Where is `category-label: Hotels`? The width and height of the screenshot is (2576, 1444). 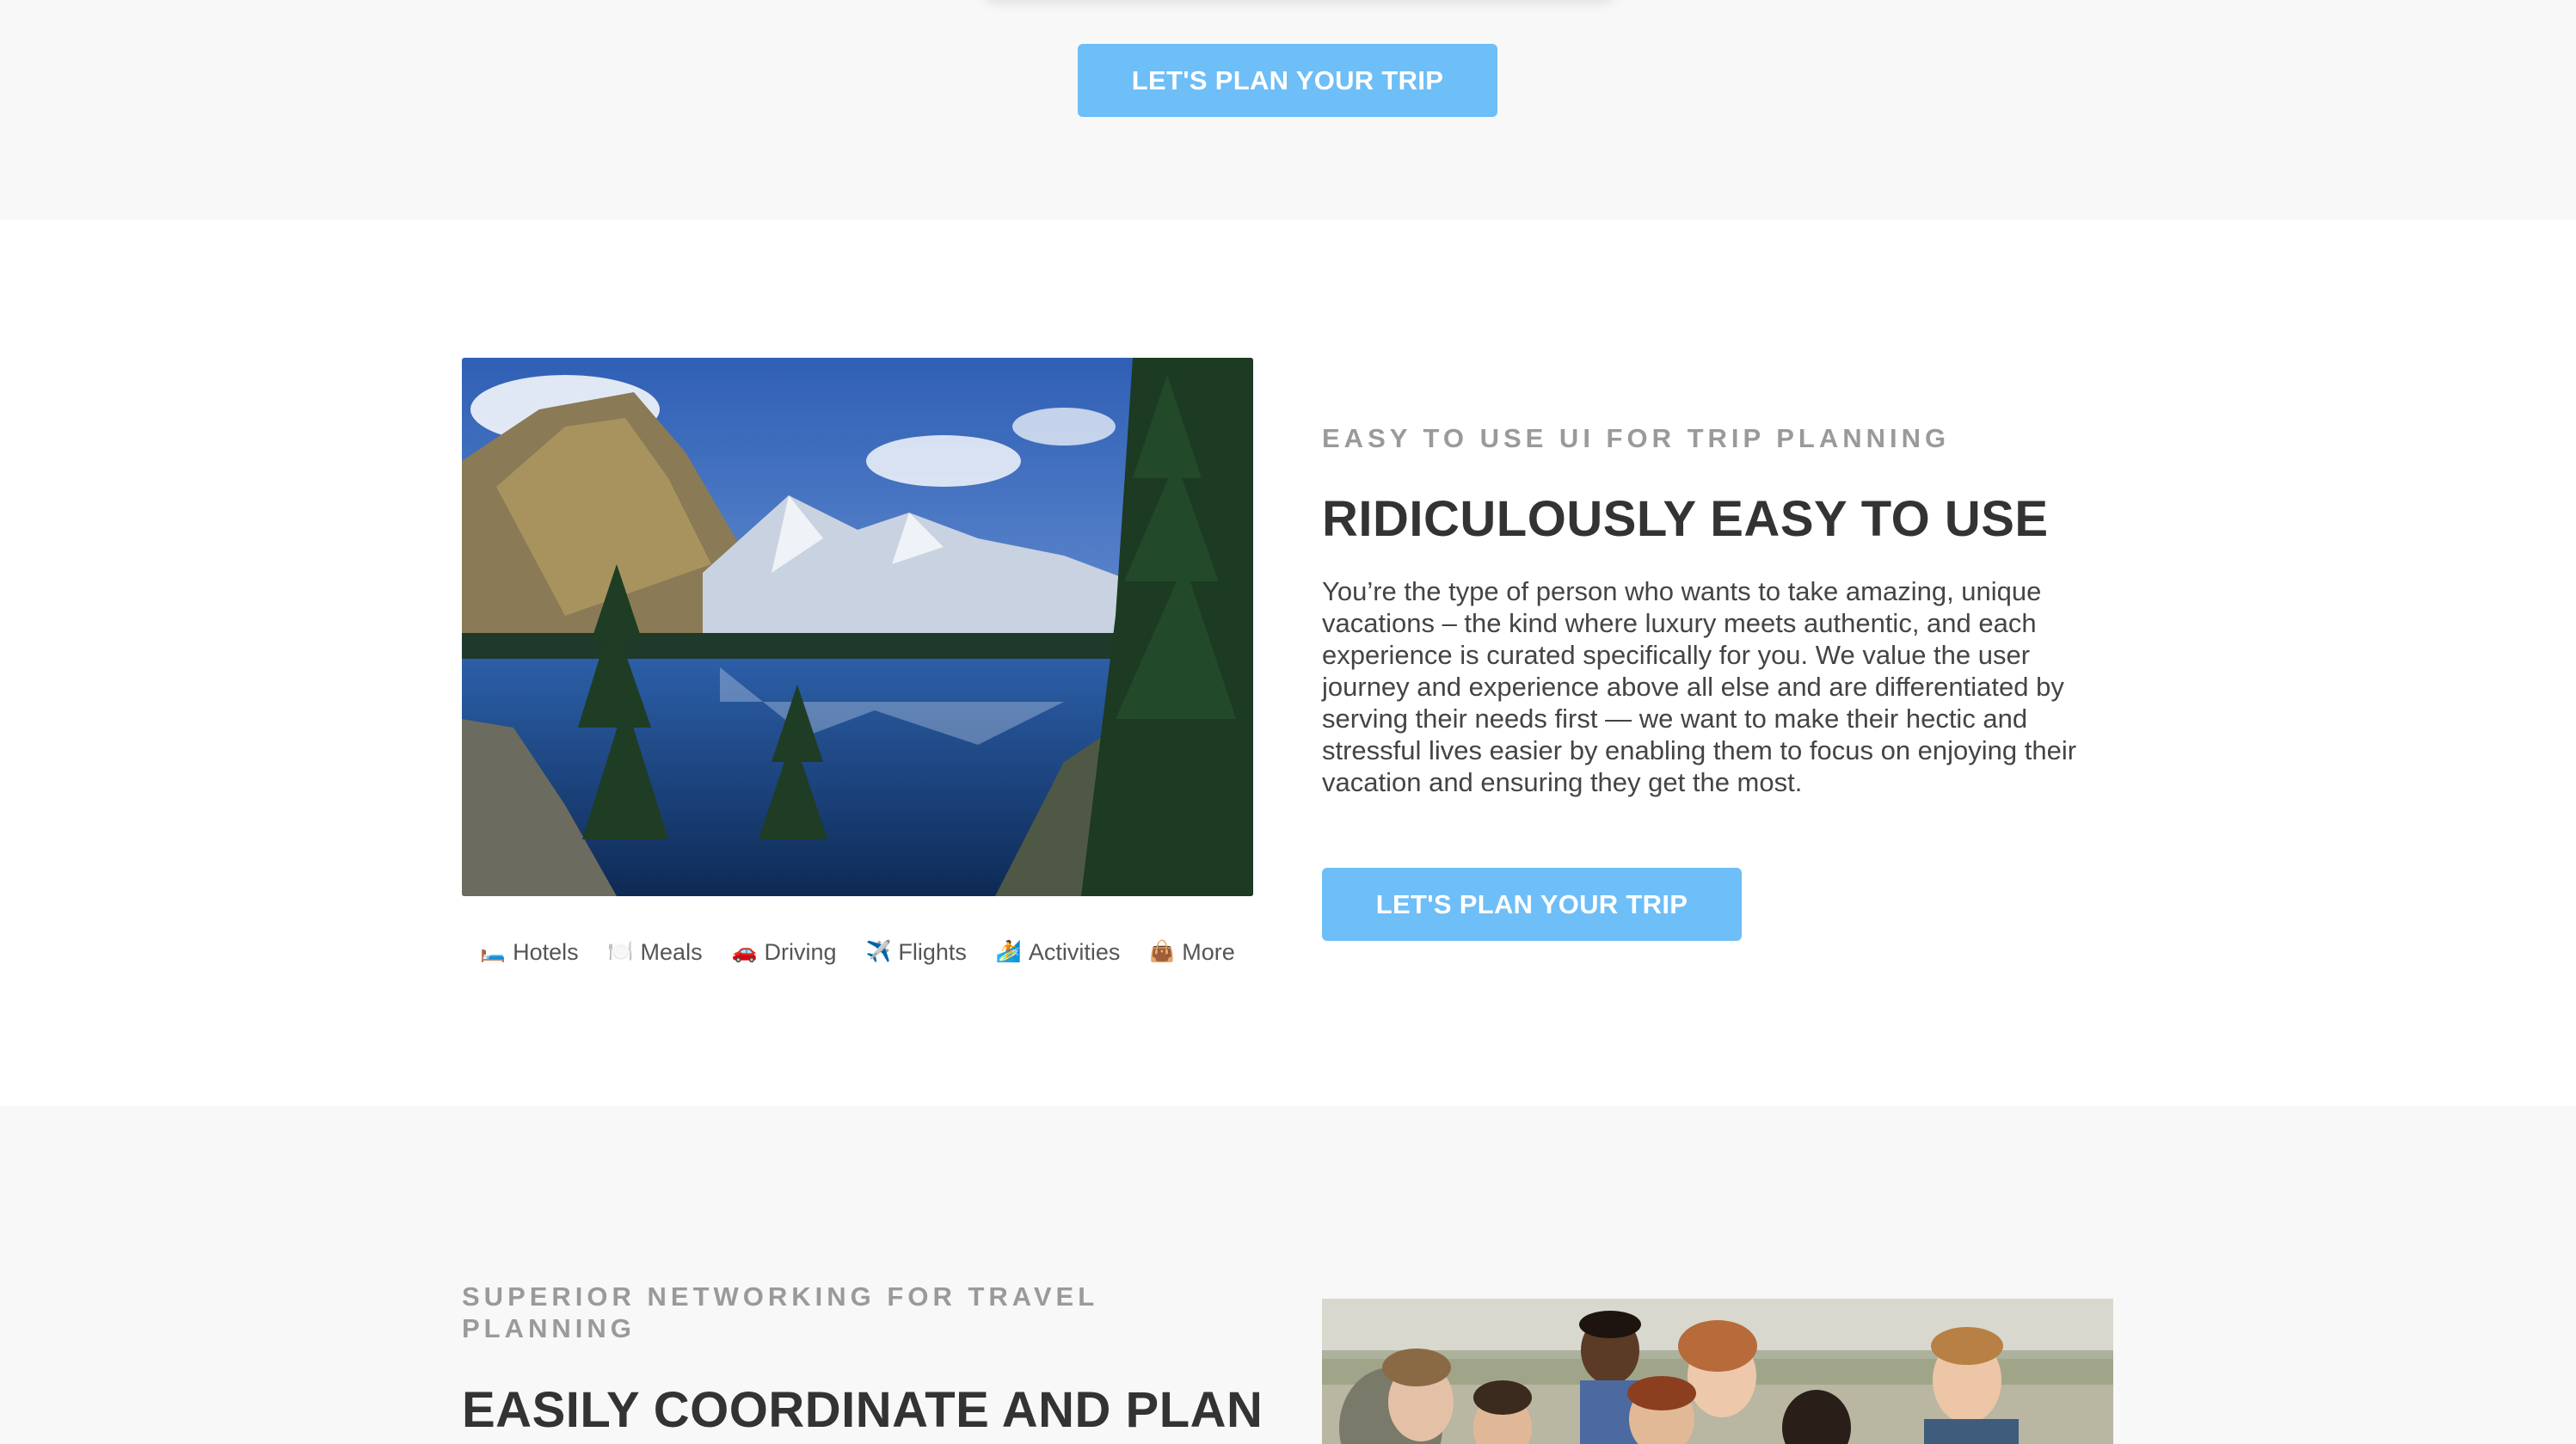 category-label: Hotels is located at coordinates (546, 952).